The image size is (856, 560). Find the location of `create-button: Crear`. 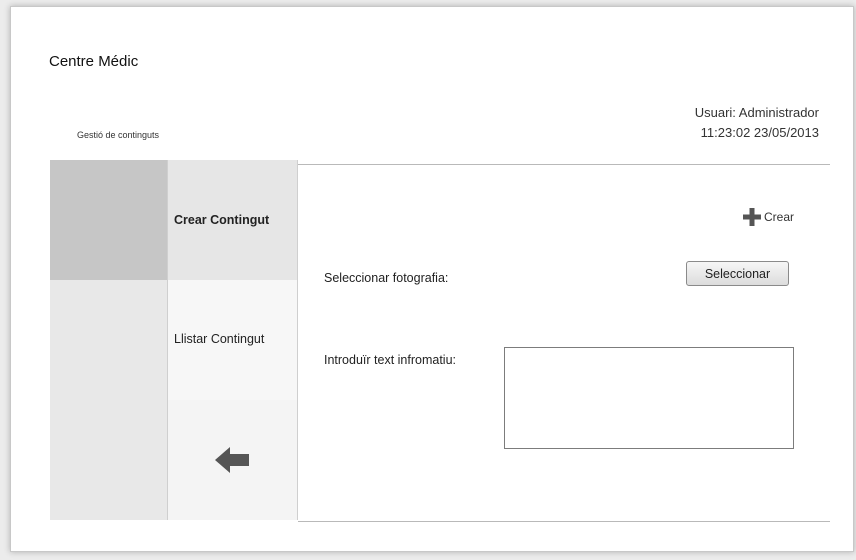

create-button: Crear is located at coordinates (768, 217).